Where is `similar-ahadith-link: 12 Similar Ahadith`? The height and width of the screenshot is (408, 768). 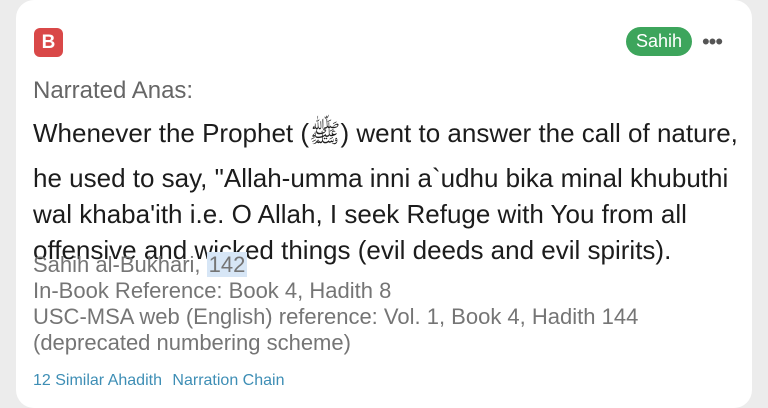
similar-ahadith-link: 12 Similar Ahadith is located at coordinates (97, 380).